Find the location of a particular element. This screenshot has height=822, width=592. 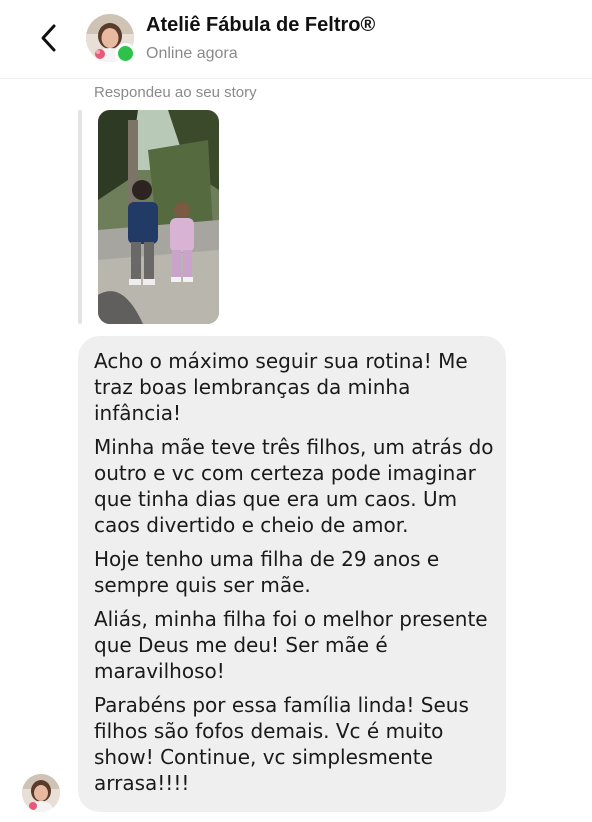

story-reply-label: Respondeu ao seu story is located at coordinates (175, 92).